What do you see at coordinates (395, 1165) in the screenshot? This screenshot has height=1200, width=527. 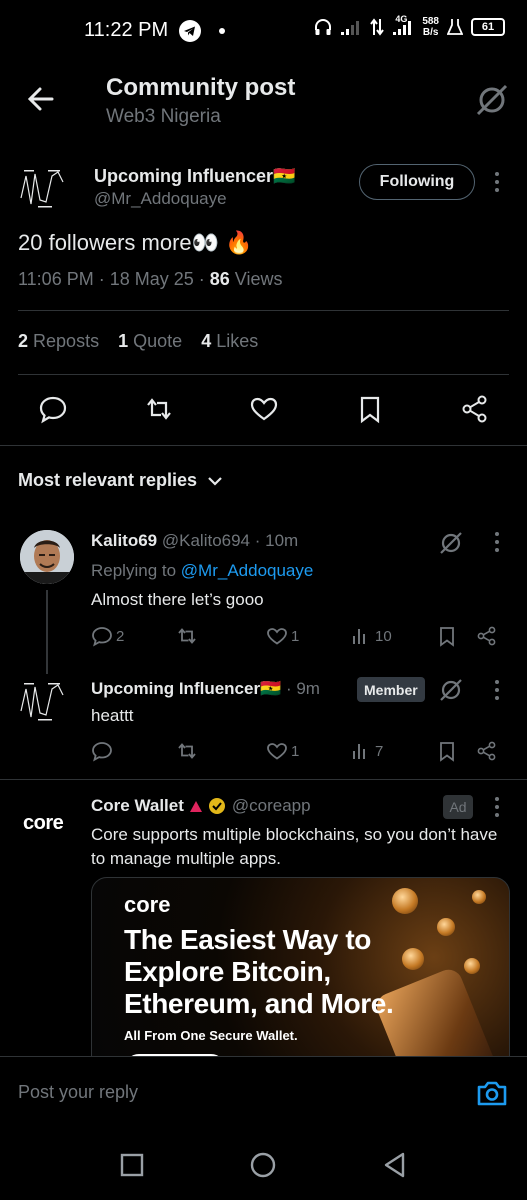 I see `back-triangle-icon` at bounding box center [395, 1165].